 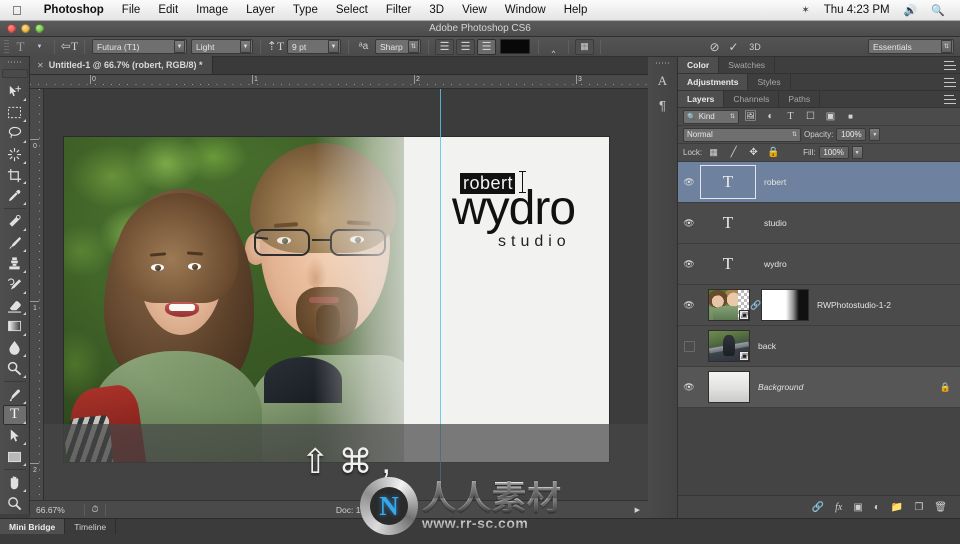 I want to click on menu-item-view: View, so click(x=474, y=10).